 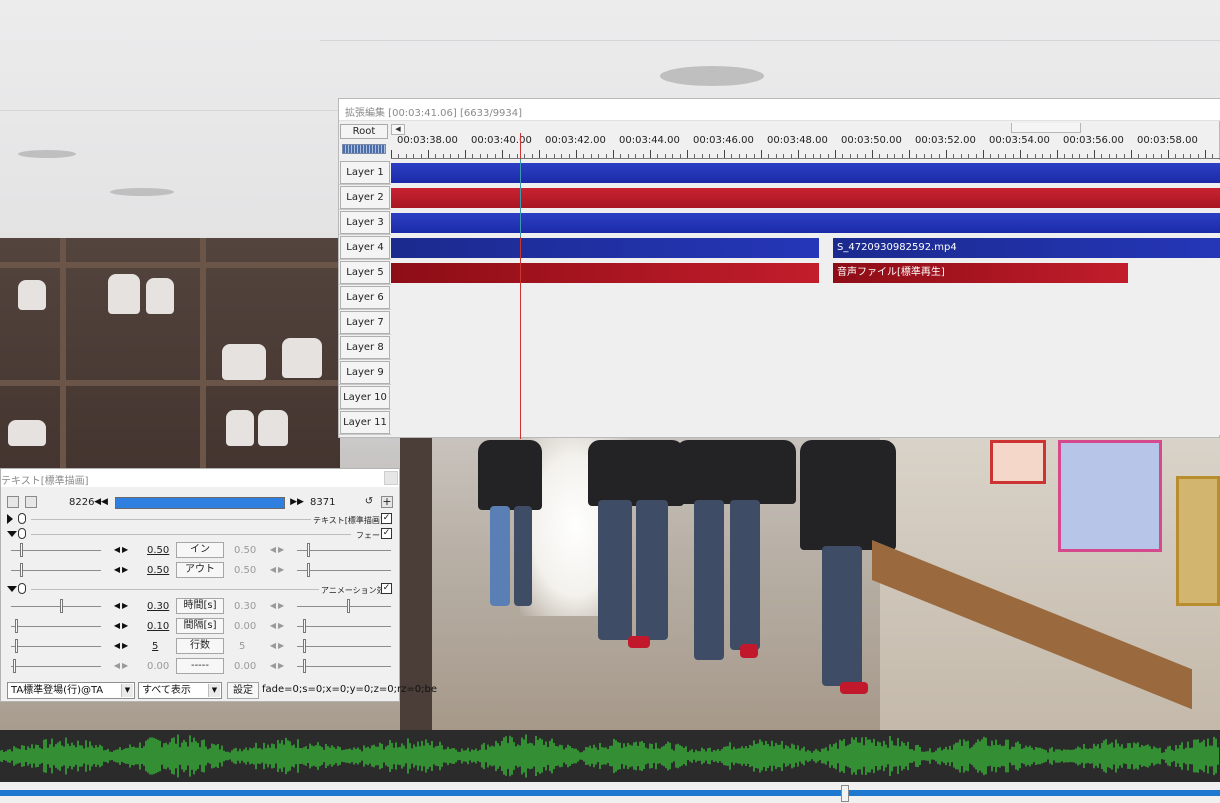 What do you see at coordinates (365, 222) in the screenshot?
I see `layer-label-3: Layer 3` at bounding box center [365, 222].